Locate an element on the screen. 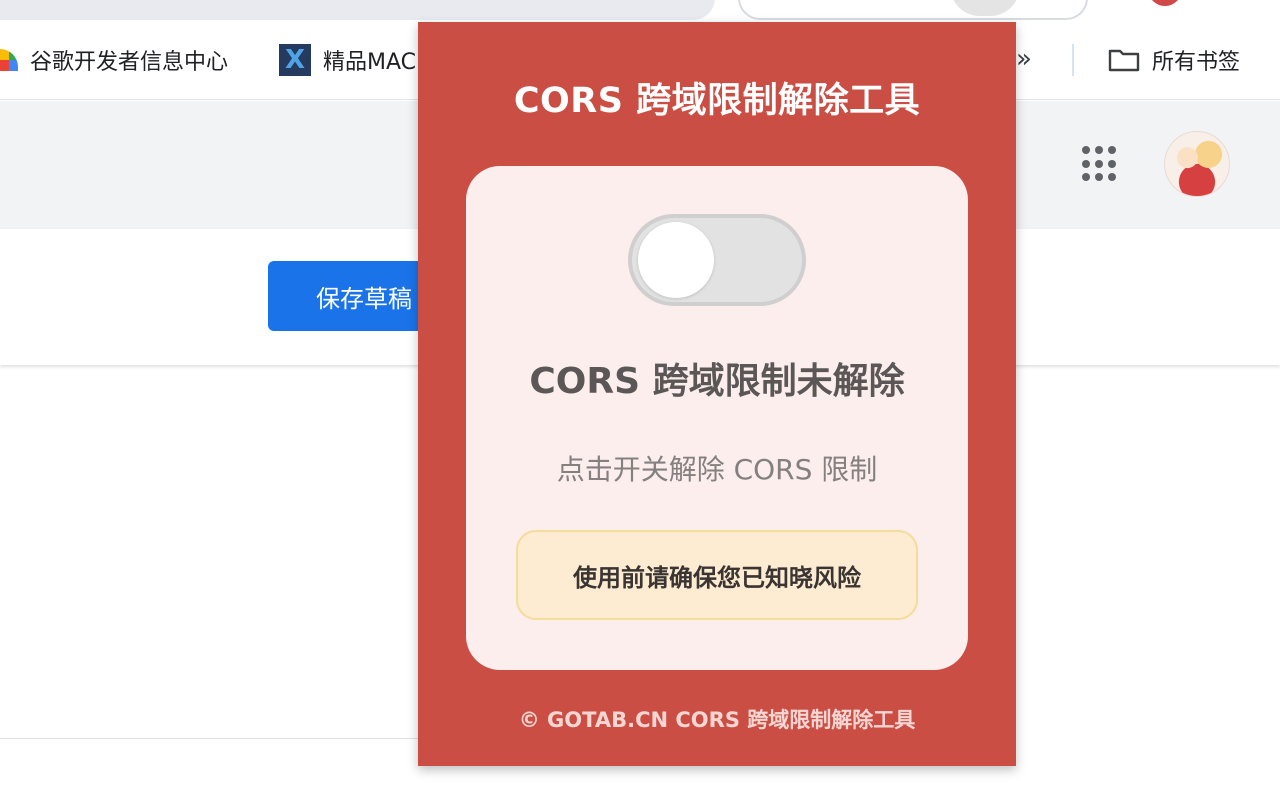 This screenshot has width=1280, height=800. avatar is located at coordinates (1197, 164).